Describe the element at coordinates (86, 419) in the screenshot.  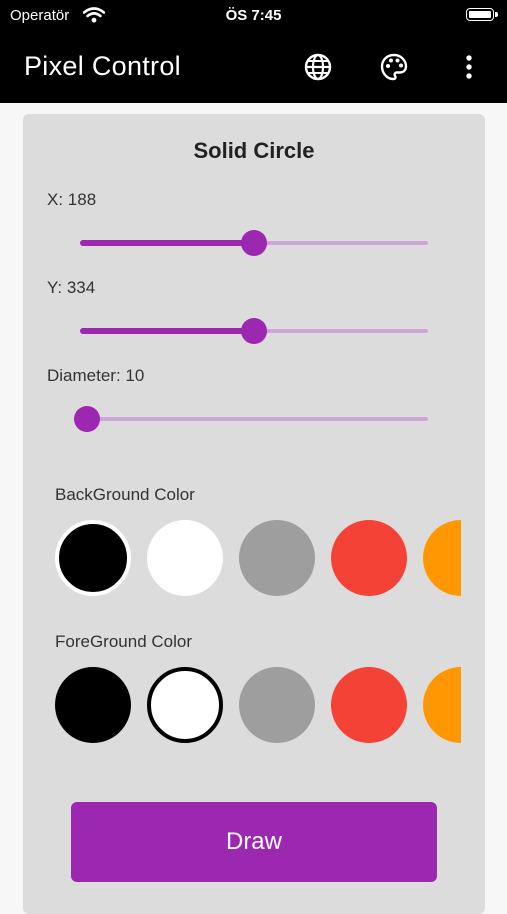
I see `diameter-slider-thumb` at that location.